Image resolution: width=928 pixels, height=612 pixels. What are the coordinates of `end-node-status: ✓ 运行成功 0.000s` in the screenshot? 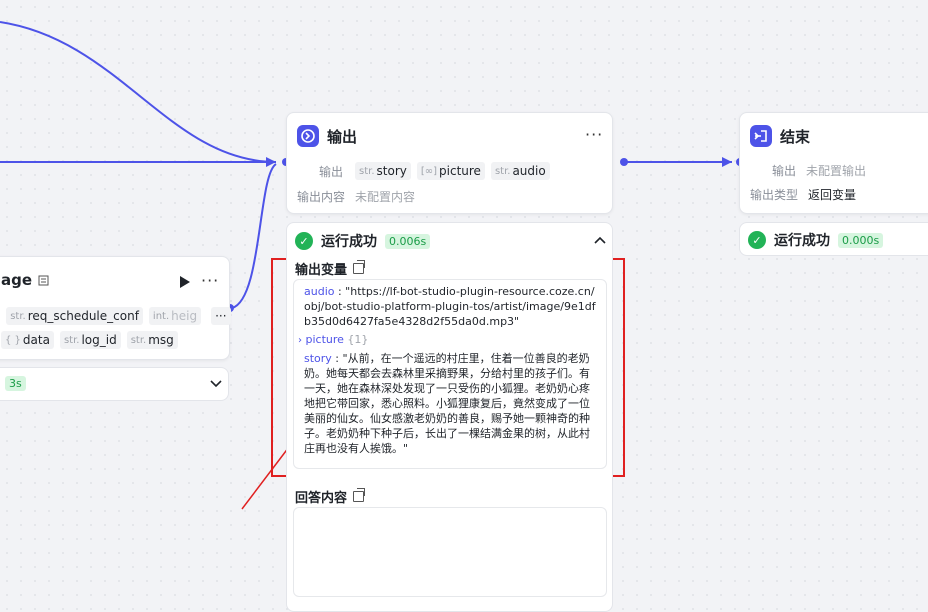 It's located at (833, 239).